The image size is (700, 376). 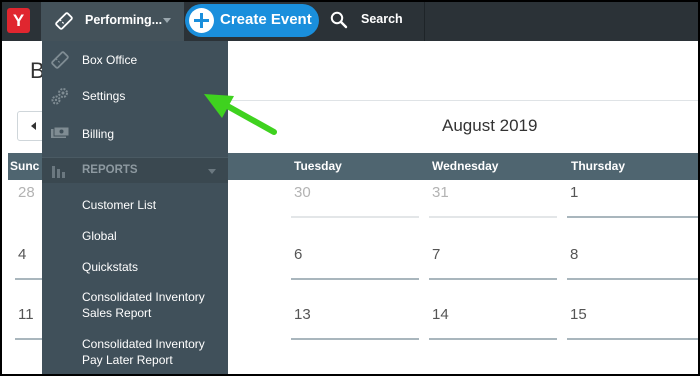 I want to click on topbar-divider, so click(x=424, y=20).